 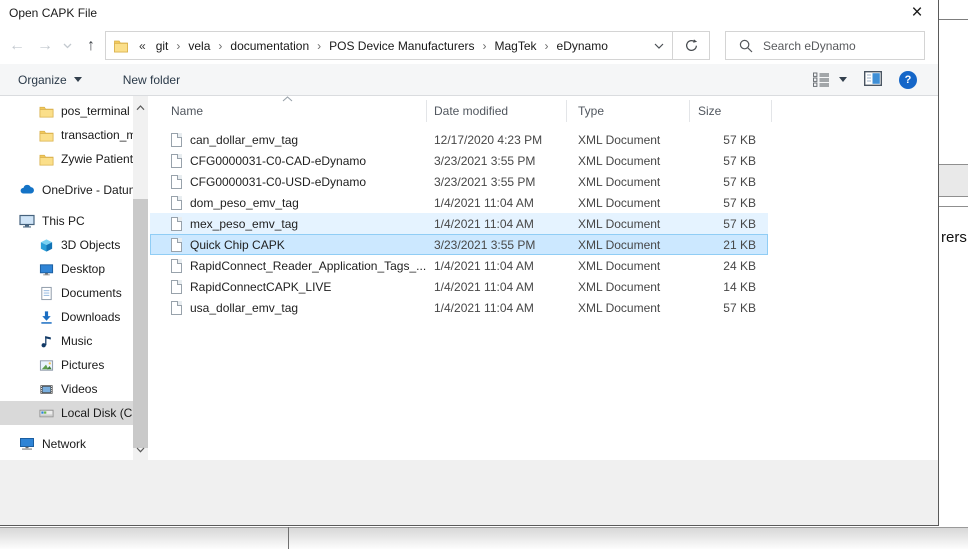 I want to click on sidebar-scrollbar, so click(x=140, y=278).